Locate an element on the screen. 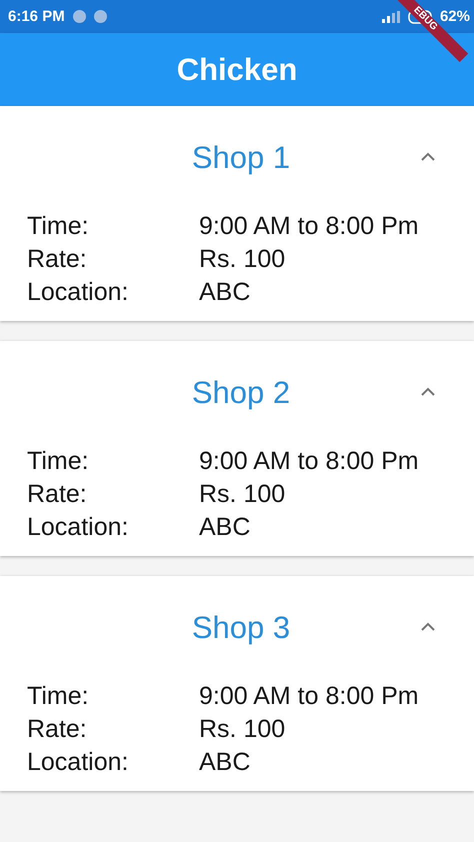  app-title: Chicken is located at coordinates (237, 70).